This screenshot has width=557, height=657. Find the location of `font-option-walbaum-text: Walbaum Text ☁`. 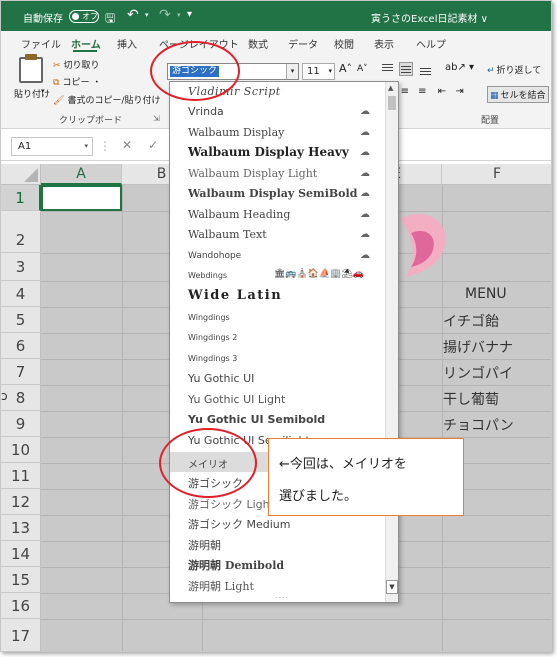

font-option-walbaum-text: Walbaum Text ☁ is located at coordinates (275, 235).